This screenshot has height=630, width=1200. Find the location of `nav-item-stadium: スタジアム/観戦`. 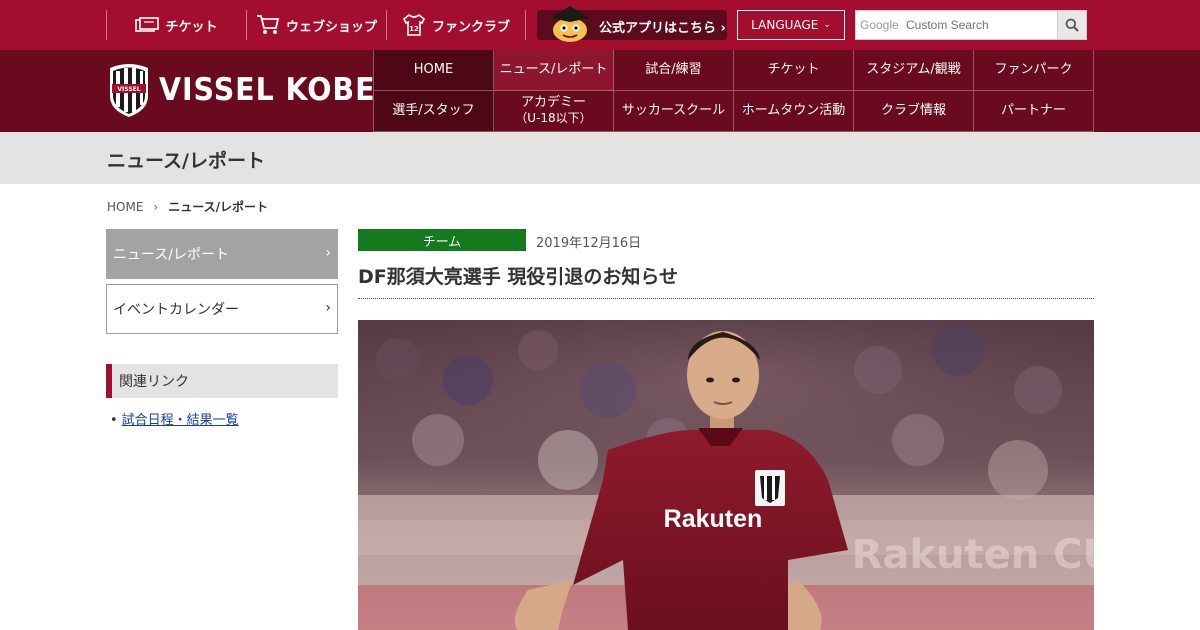

nav-item-stadium: スタジアム/観戦 is located at coordinates (914, 70).